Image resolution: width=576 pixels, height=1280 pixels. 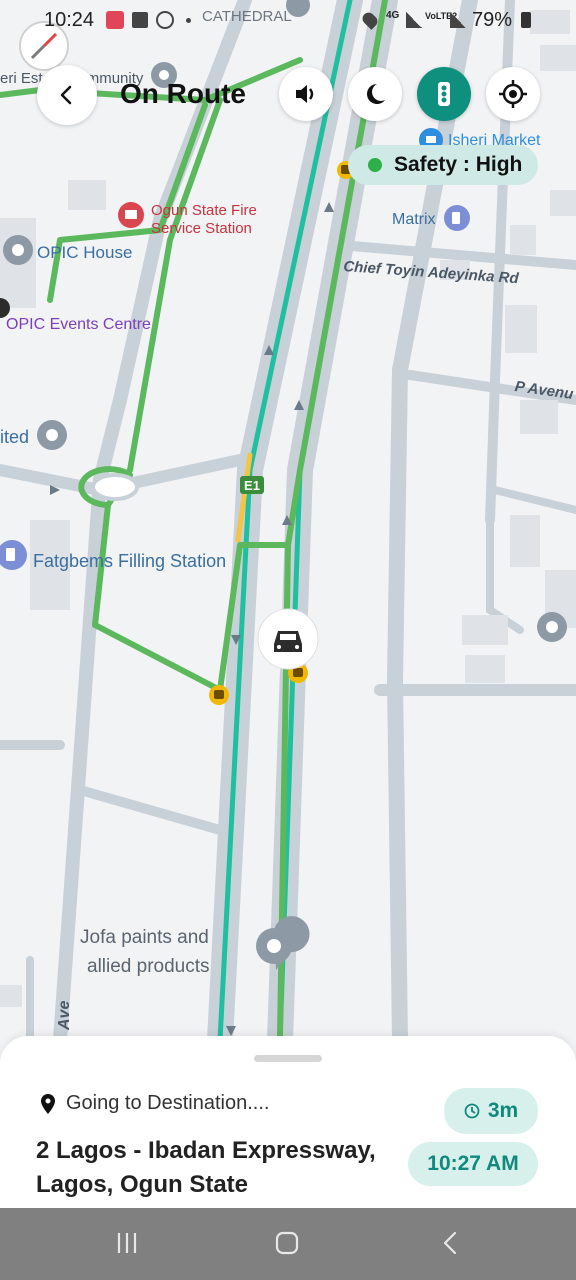 I want to click on roundabout, so click(x=115, y=487).